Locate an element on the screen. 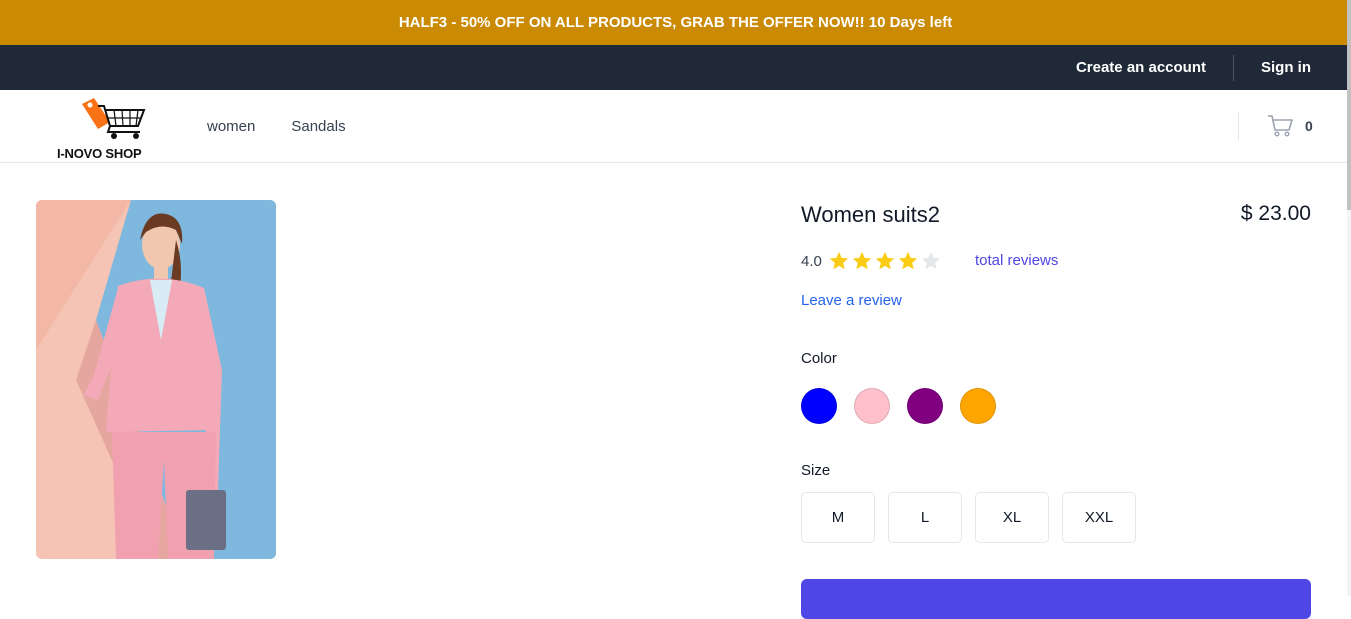 The image size is (1351, 619). cart-count: 0 is located at coordinates (1309, 126).